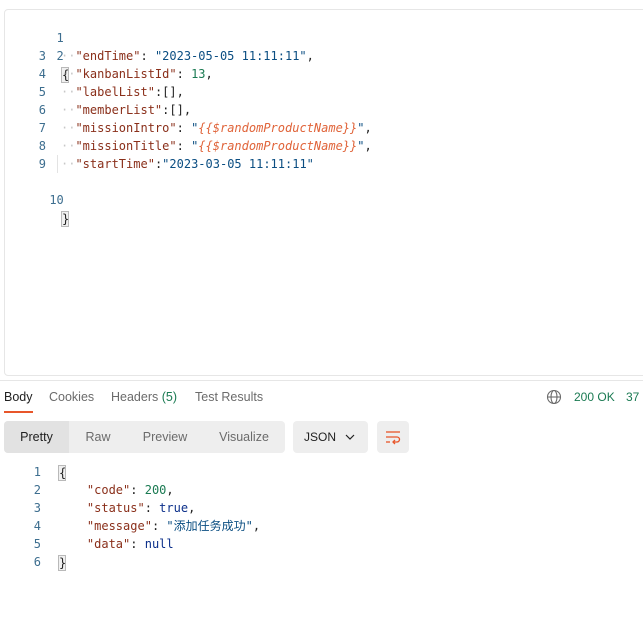 The image size is (643, 627). I want to click on wrap-lines-icon, so click(393, 438).